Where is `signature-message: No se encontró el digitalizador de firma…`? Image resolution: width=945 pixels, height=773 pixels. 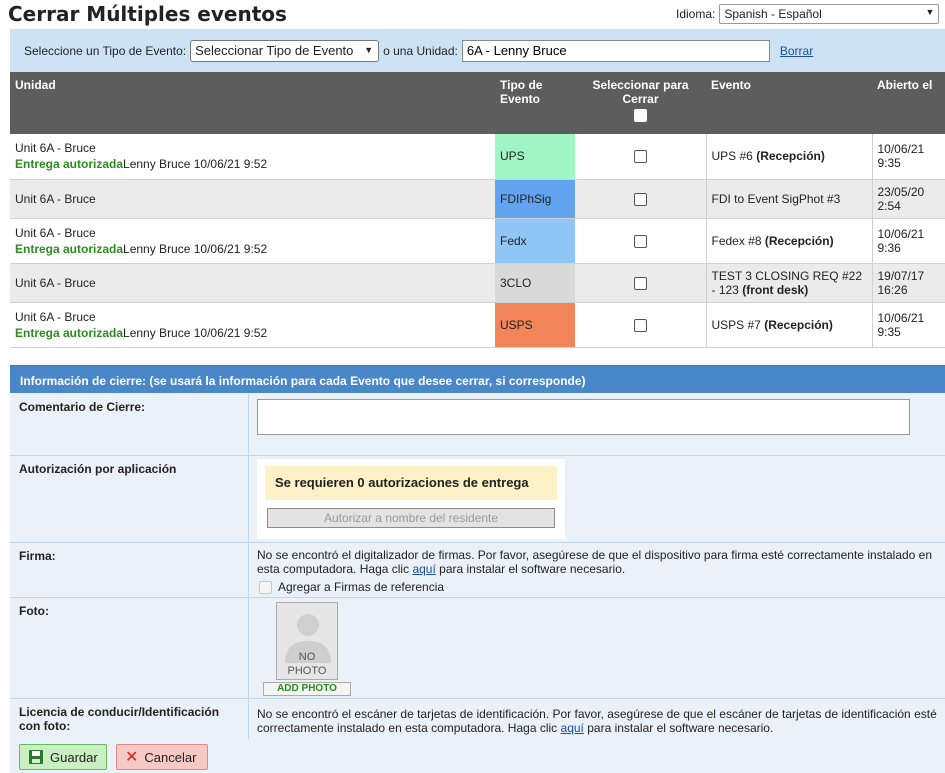
signature-message: No se encontró el digitalizador de firma… is located at coordinates (601, 562).